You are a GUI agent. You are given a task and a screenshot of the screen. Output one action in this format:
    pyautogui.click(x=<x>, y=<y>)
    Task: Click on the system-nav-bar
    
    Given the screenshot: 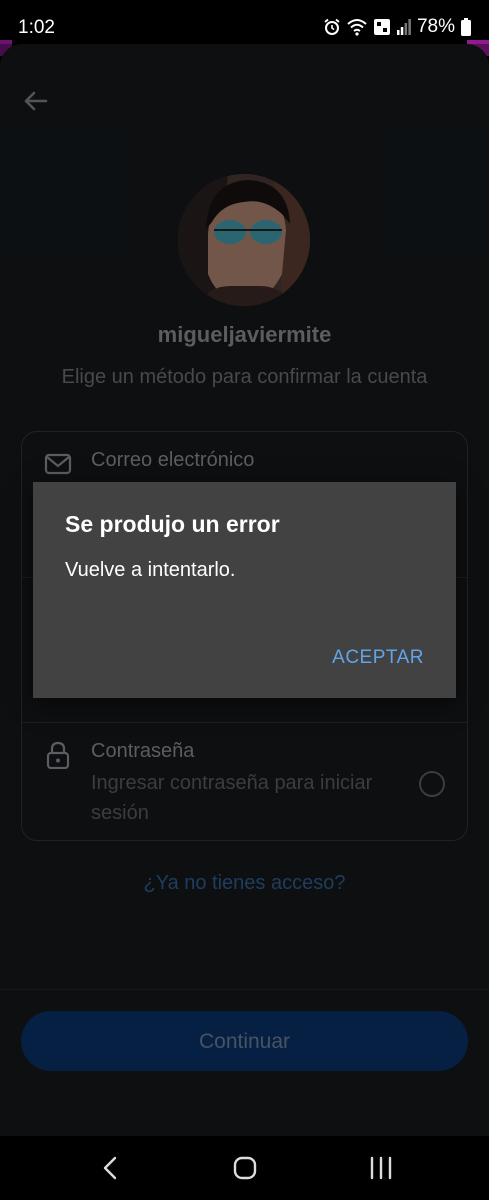 What is the action you would take?
    pyautogui.click(x=244, y=1168)
    